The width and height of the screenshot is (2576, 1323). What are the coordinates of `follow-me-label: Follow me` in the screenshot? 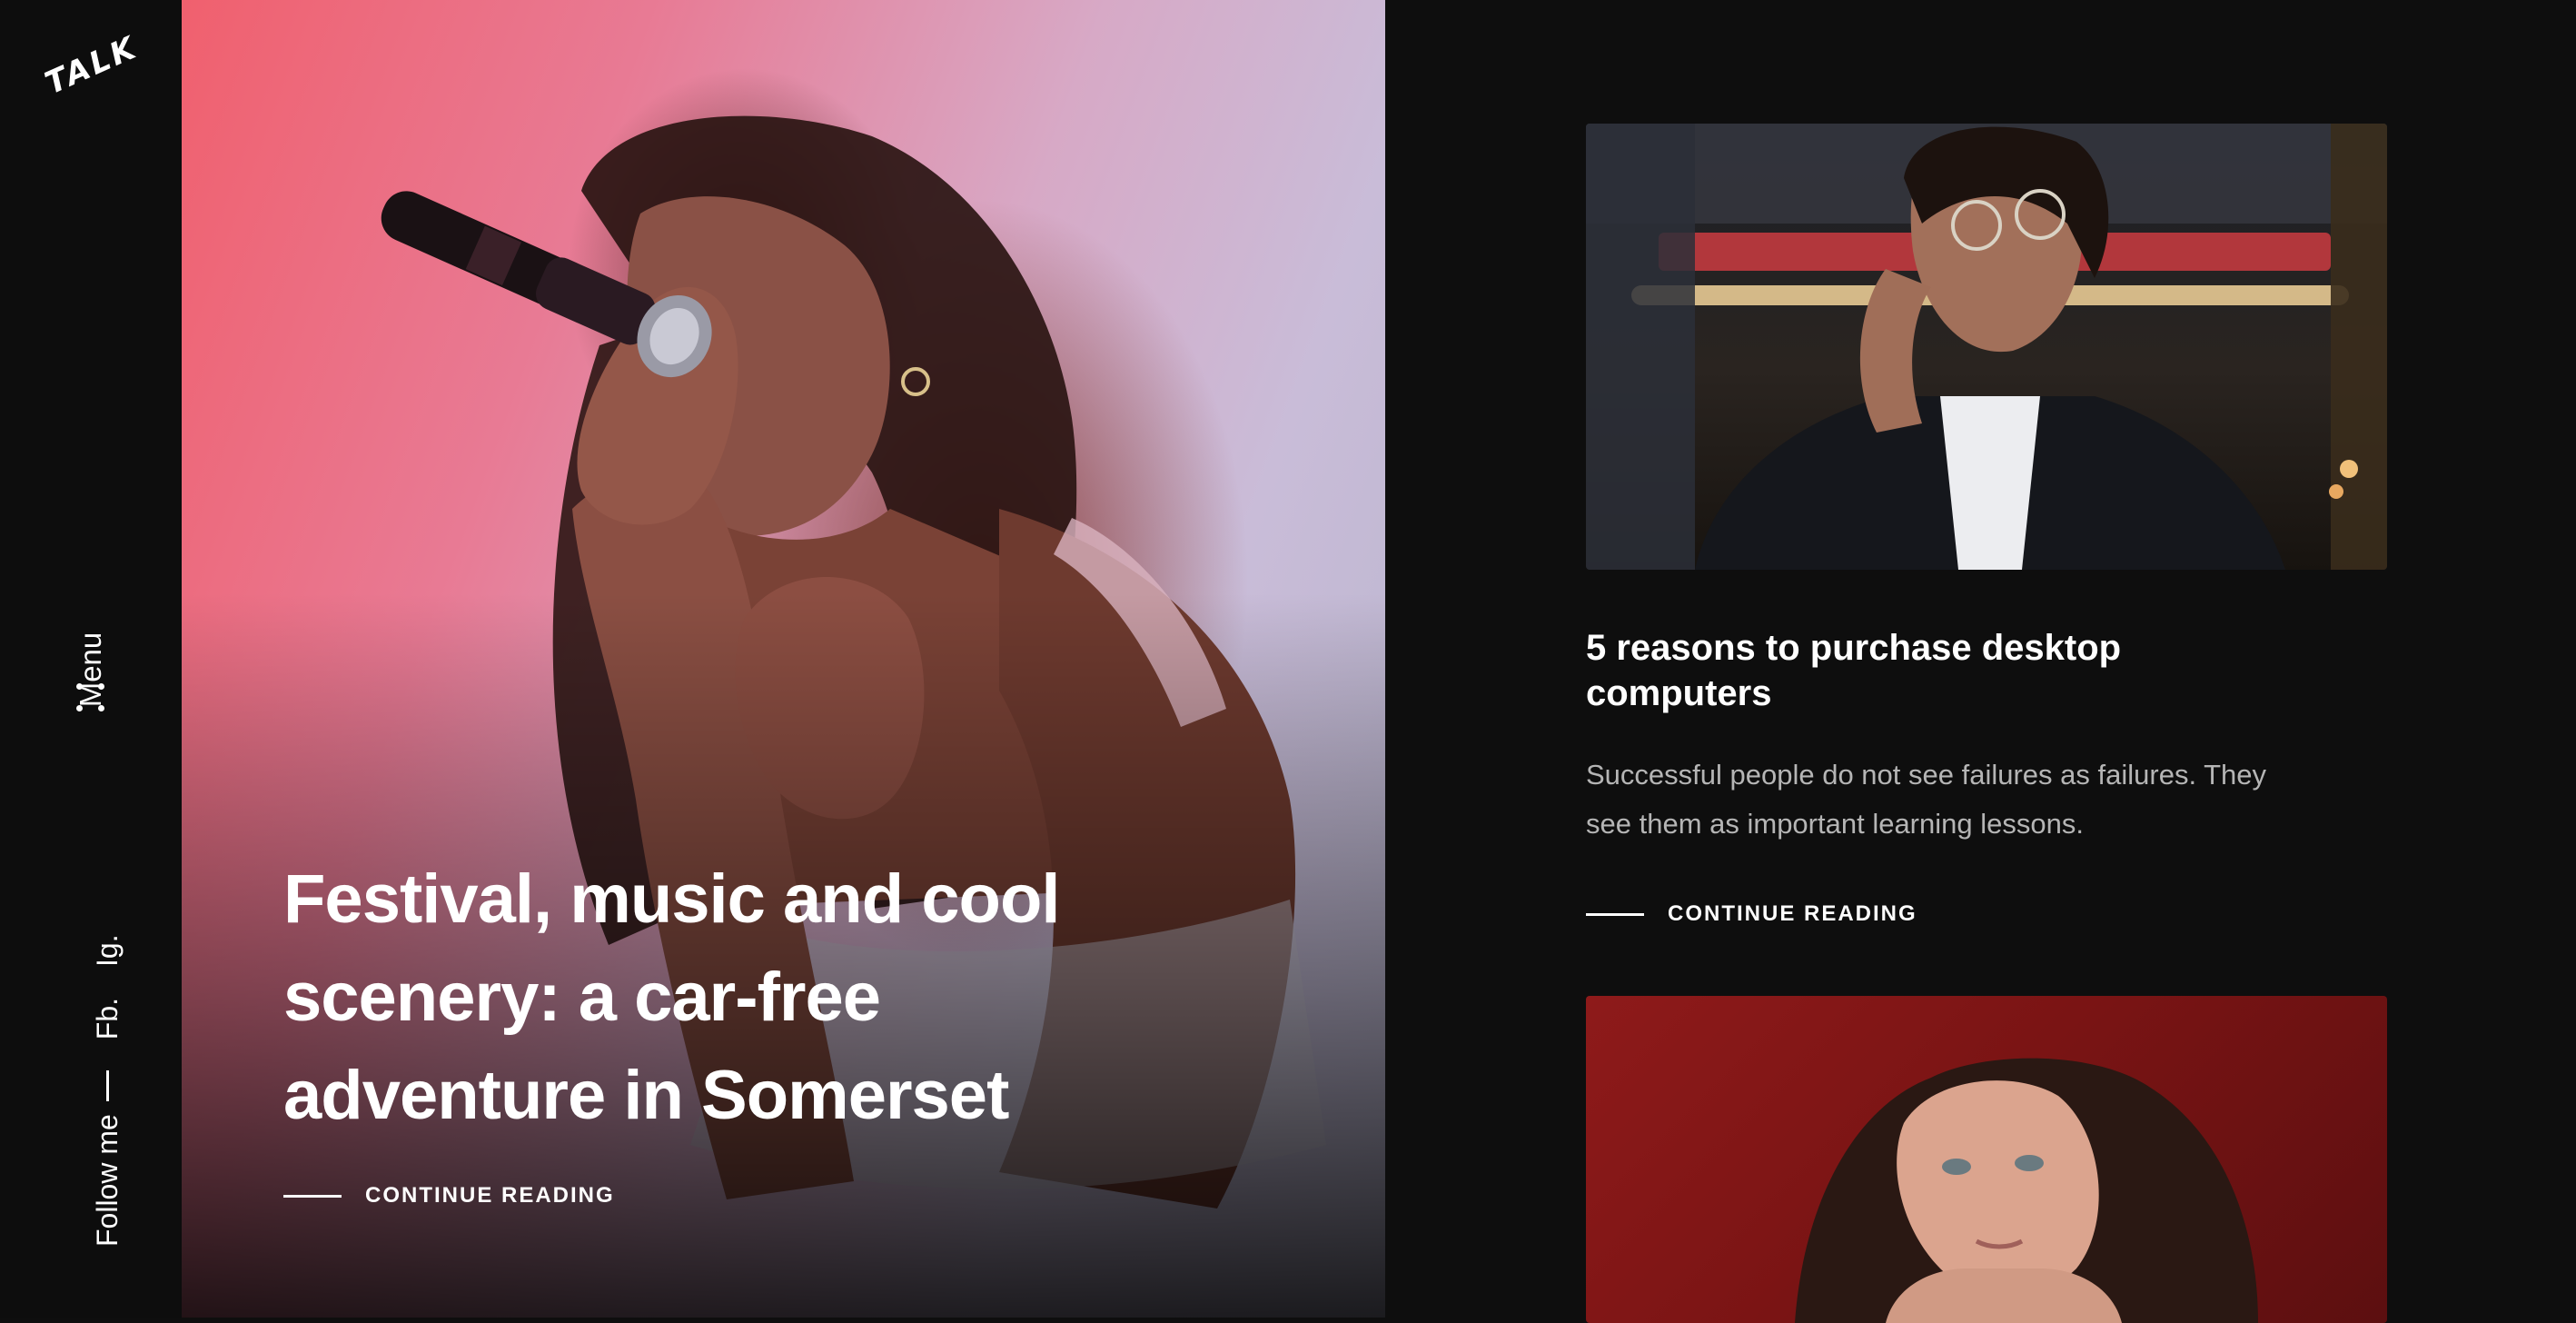 It's located at (107, 1180).